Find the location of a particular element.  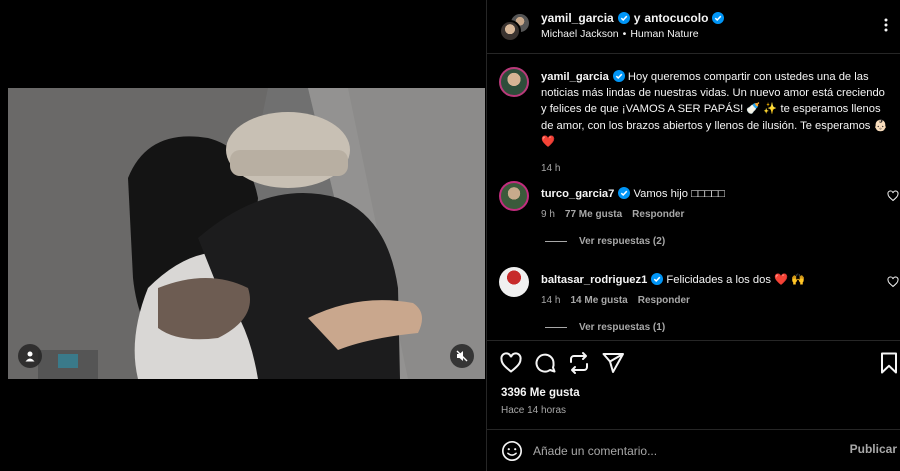

mute-button is located at coordinates (462, 356).